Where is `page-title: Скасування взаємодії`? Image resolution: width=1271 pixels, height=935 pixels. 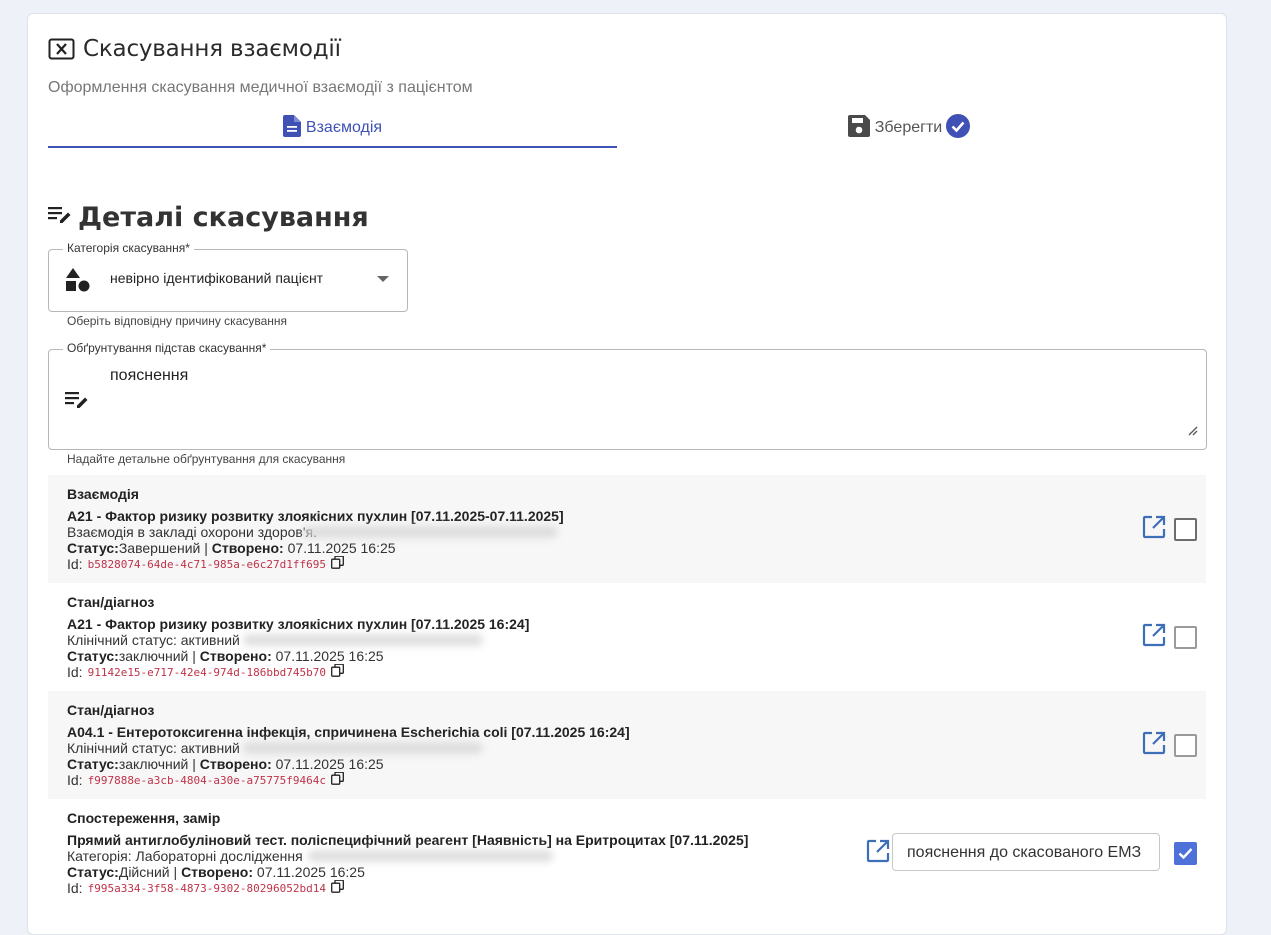
page-title: Скасування взаємодії is located at coordinates (212, 49).